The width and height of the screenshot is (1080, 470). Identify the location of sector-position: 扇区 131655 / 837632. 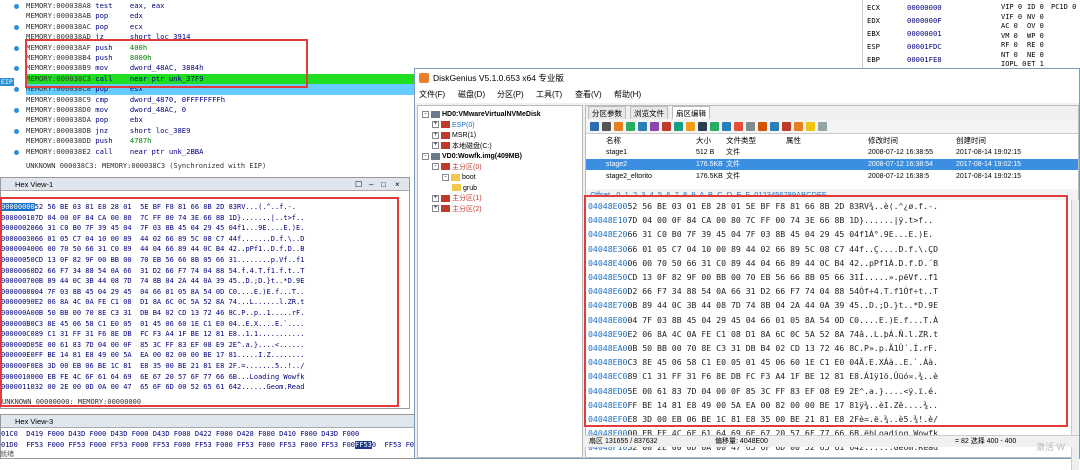
(623, 441).